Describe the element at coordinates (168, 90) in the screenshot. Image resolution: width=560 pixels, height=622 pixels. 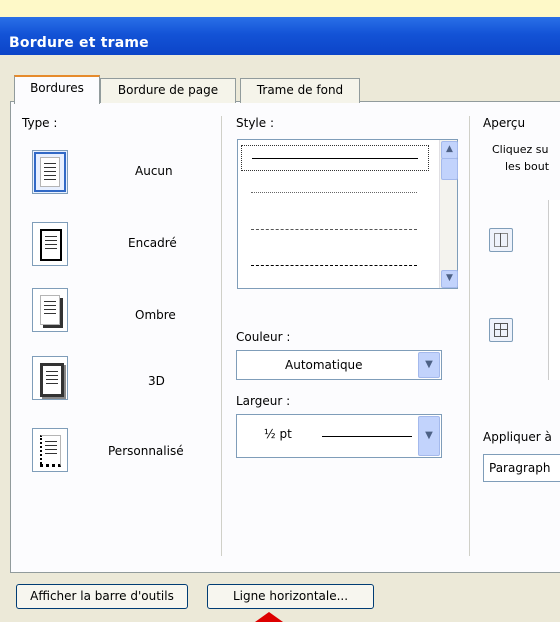
I see `tab-bordure-de-page: Bordure de page` at that location.